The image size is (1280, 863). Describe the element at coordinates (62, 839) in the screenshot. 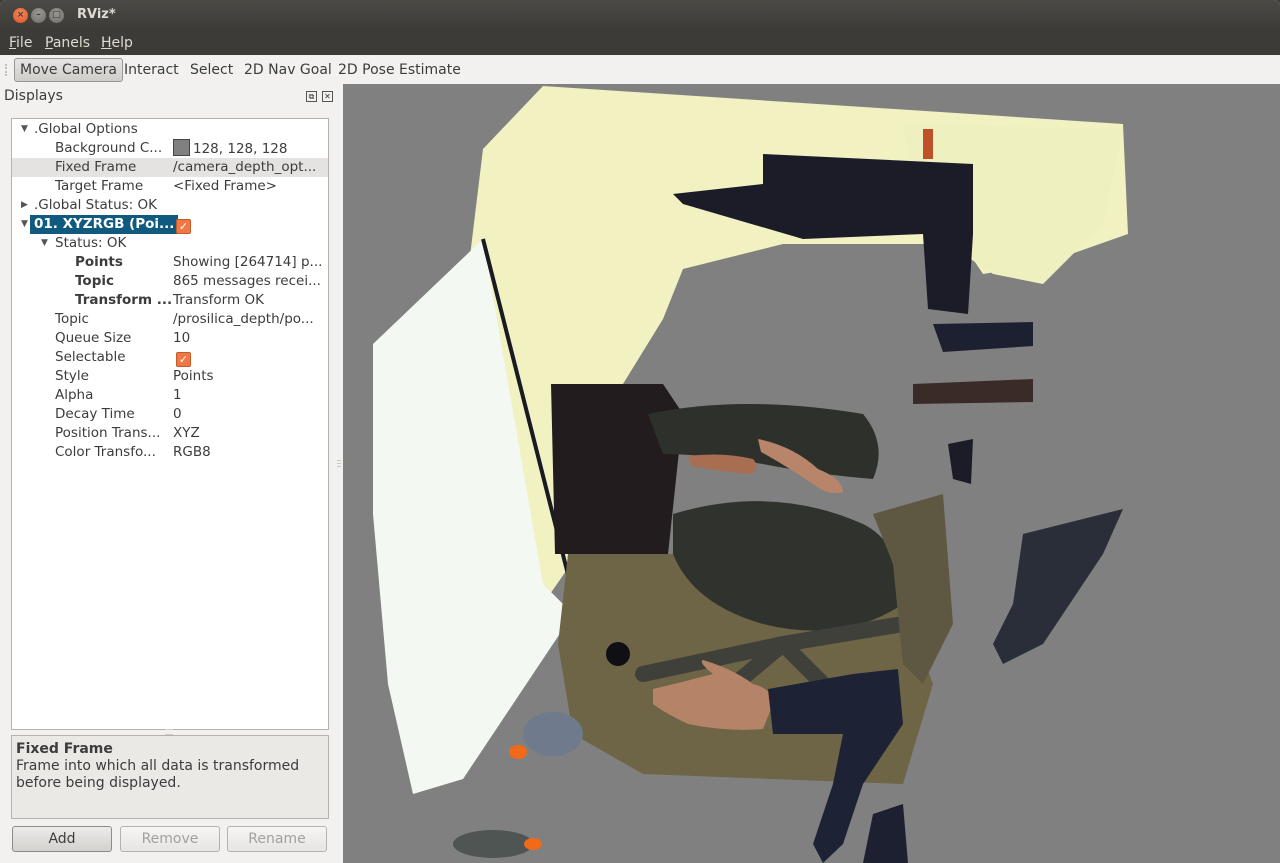

I see `add-display-button: Add` at that location.